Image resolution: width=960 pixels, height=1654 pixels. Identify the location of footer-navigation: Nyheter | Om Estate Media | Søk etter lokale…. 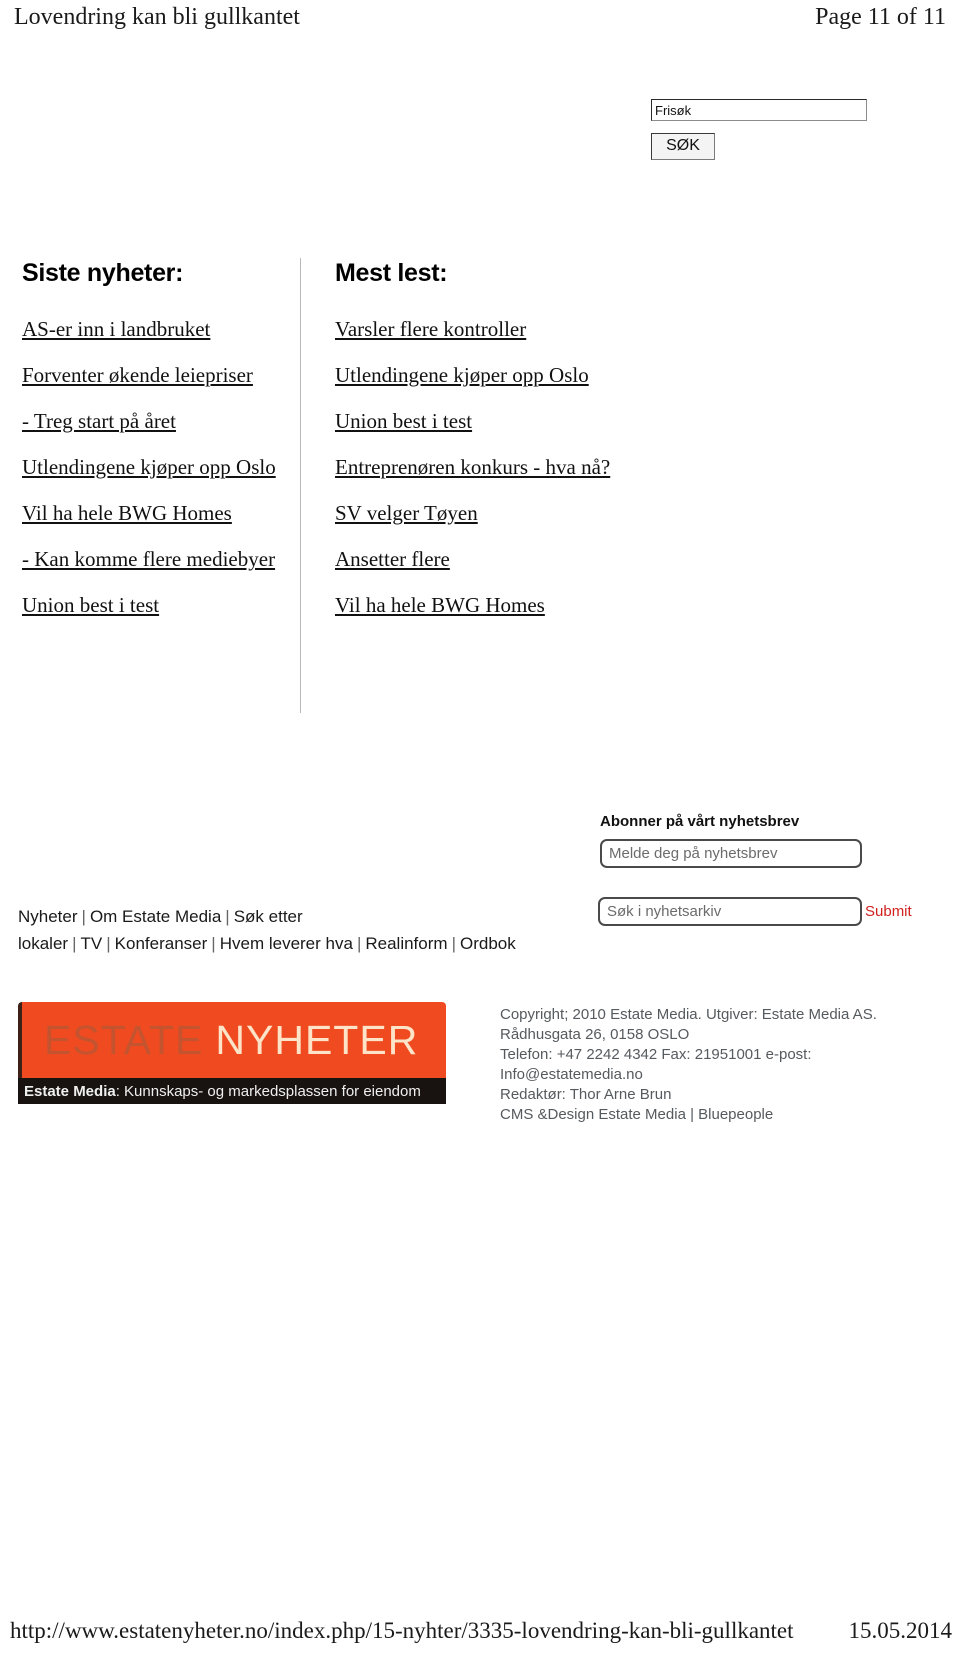
(283, 930).